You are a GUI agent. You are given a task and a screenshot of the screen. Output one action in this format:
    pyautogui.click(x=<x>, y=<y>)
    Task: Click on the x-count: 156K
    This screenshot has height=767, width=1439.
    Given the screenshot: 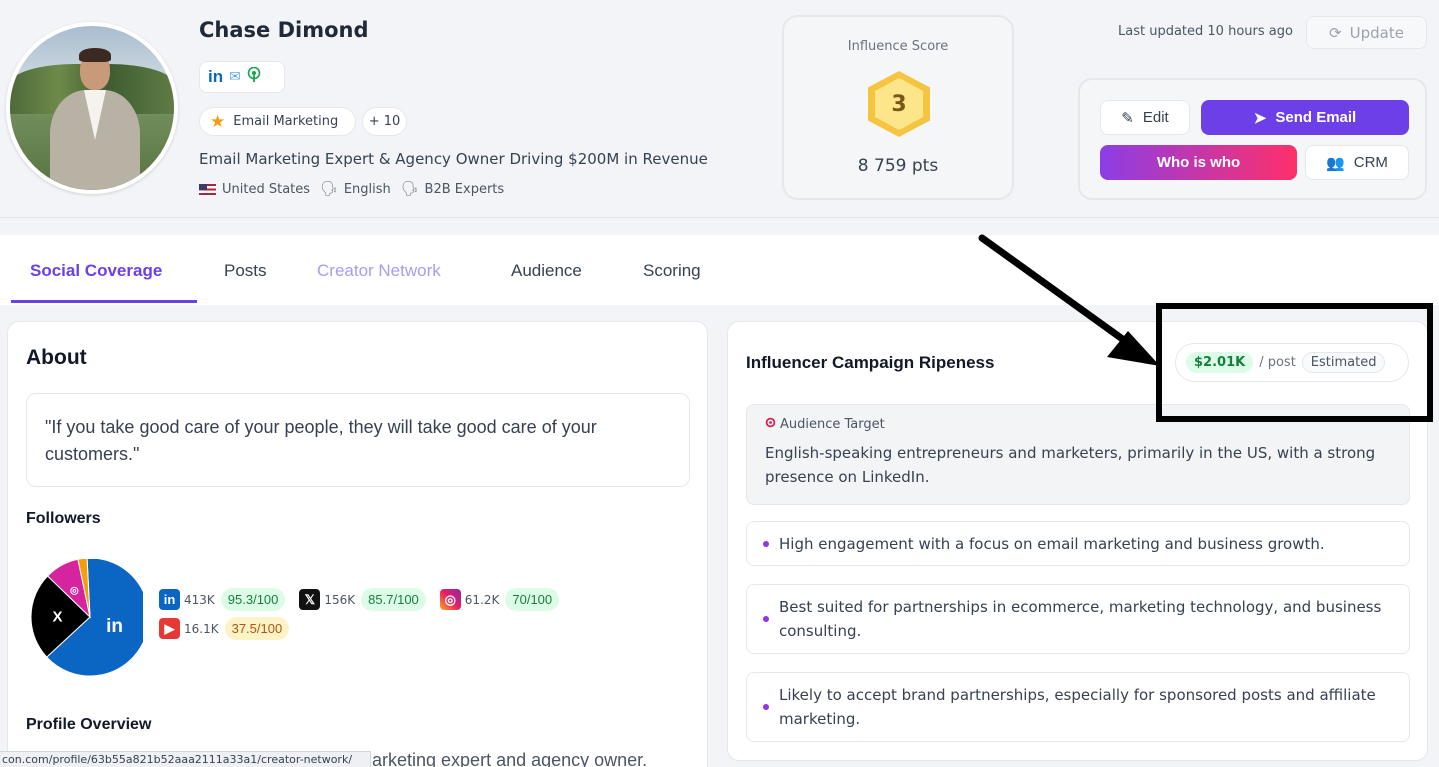 What is the action you would take?
    pyautogui.click(x=340, y=599)
    